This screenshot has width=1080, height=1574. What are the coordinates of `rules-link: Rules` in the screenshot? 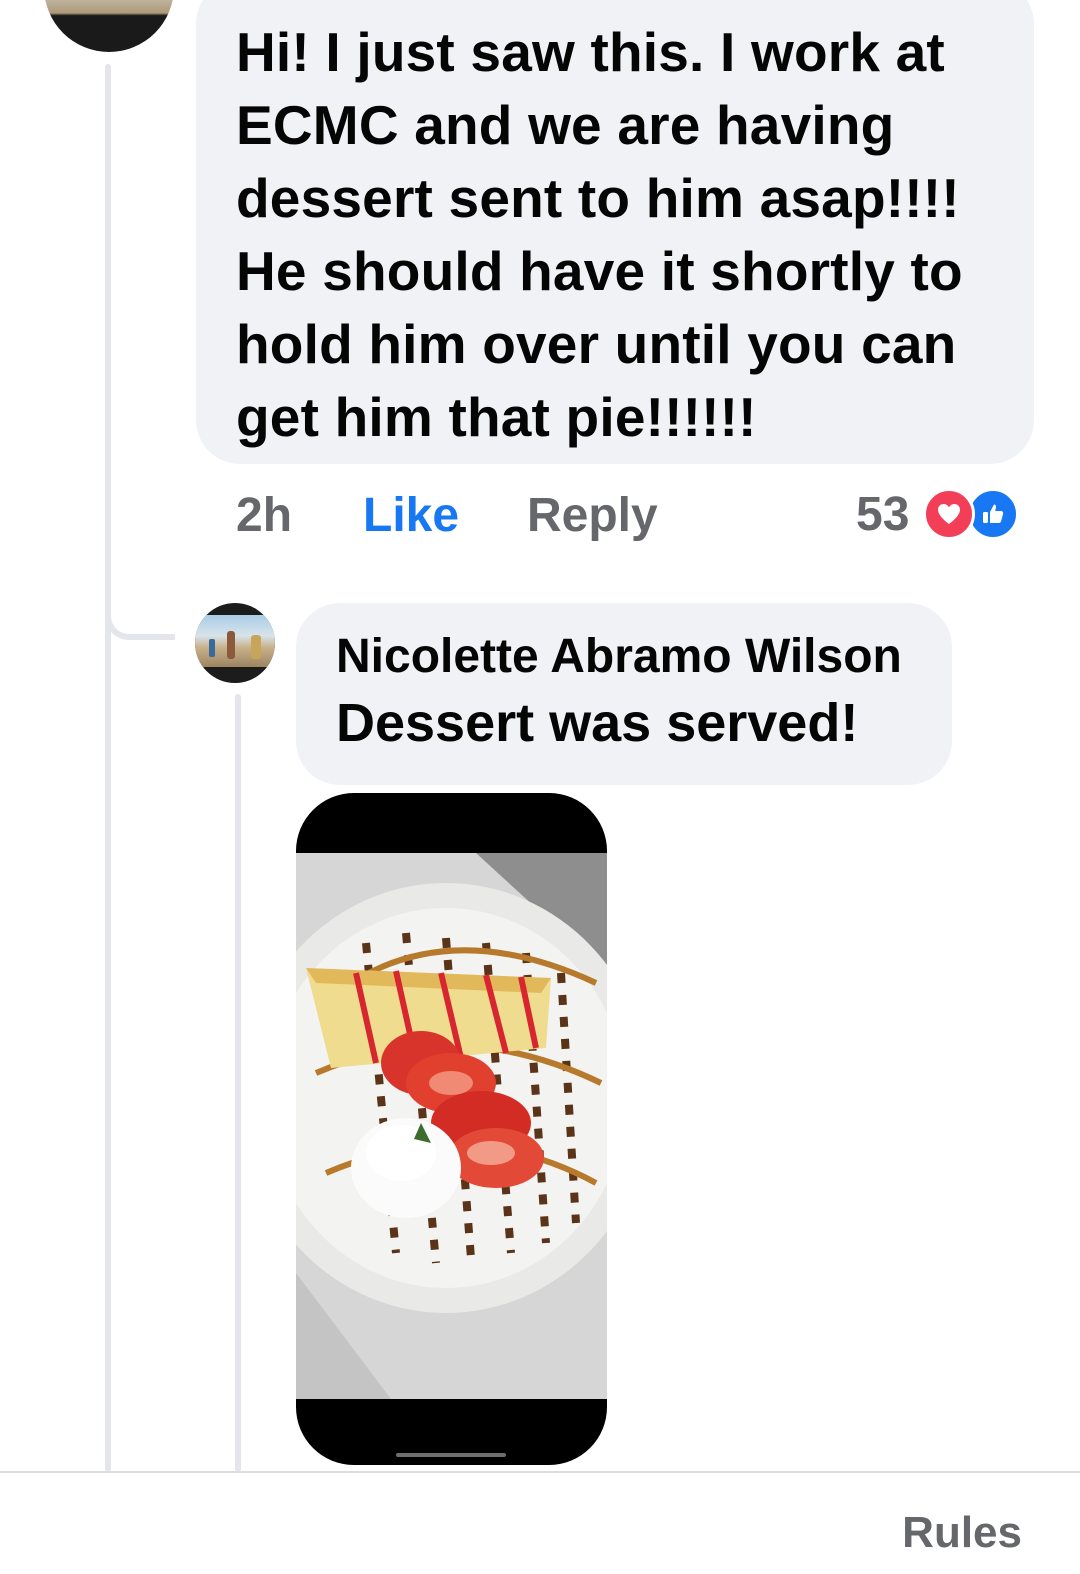 It's located at (962, 1533).